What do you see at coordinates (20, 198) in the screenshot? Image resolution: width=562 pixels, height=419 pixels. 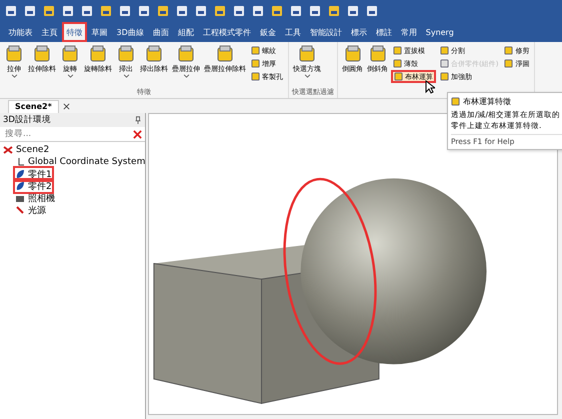 I see `camera-icon` at bounding box center [20, 198].